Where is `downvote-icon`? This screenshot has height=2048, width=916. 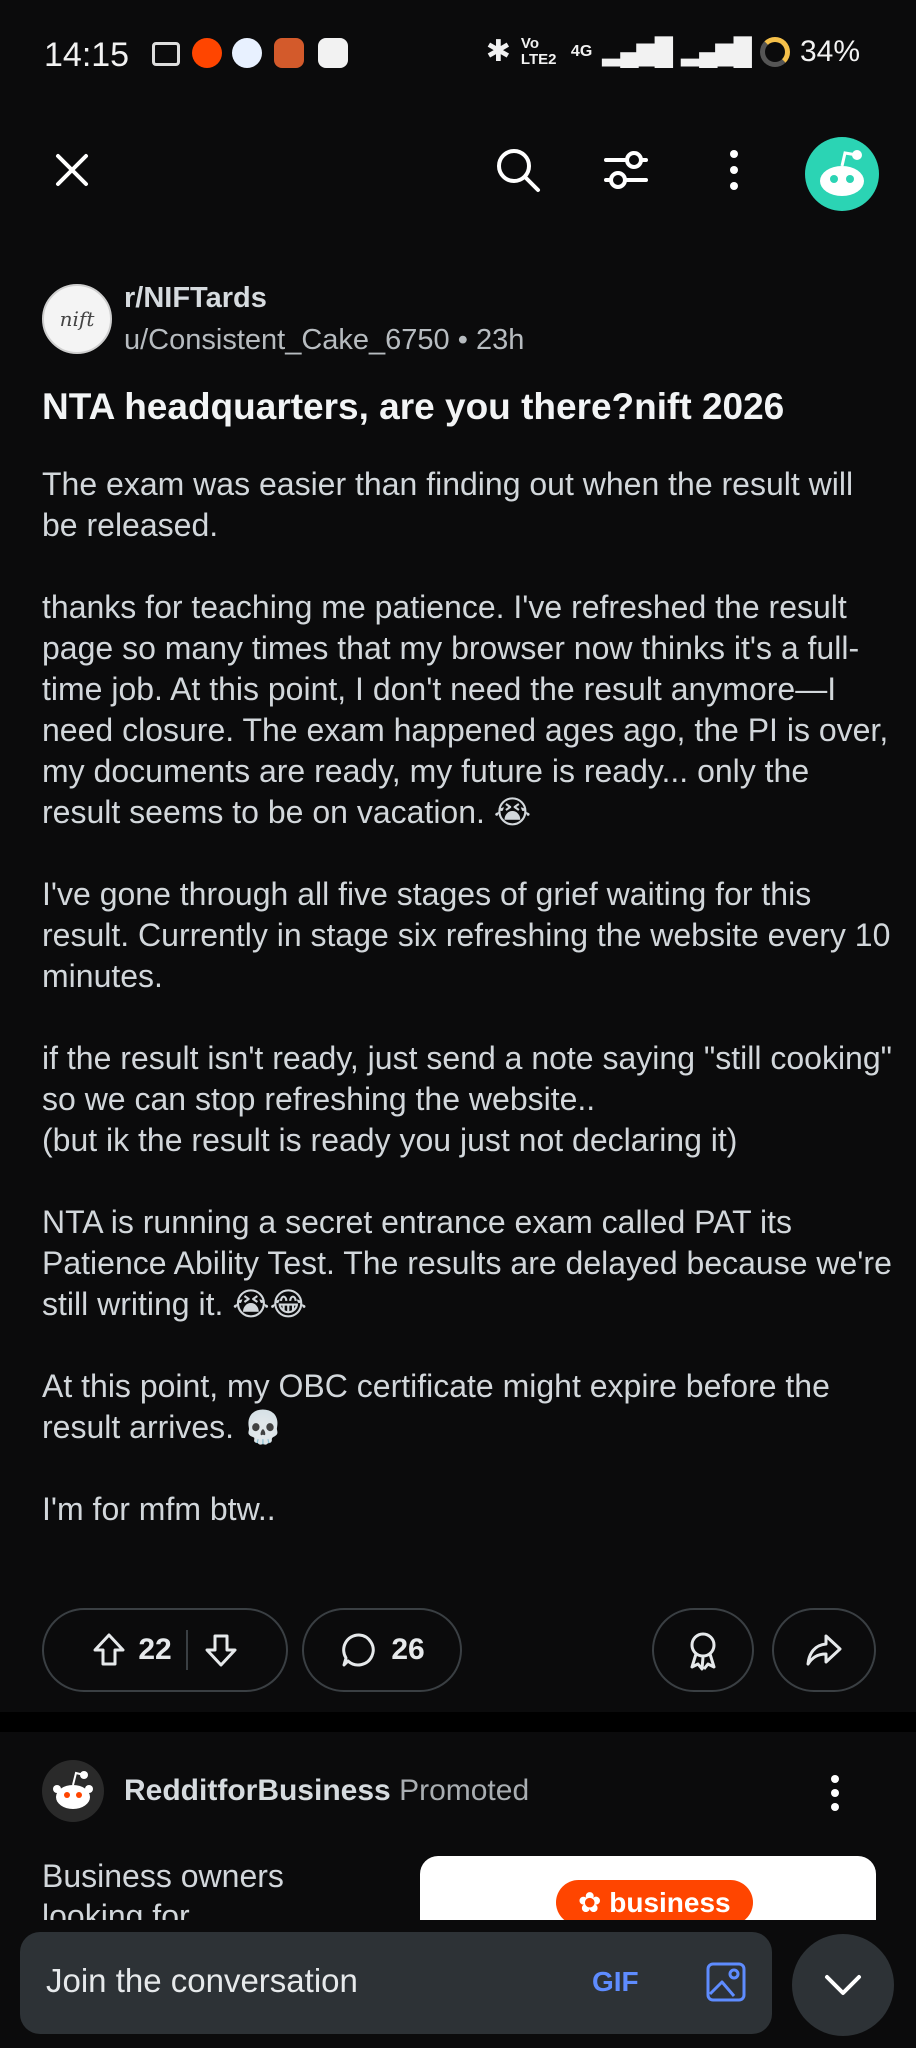 downvote-icon is located at coordinates (221, 1650).